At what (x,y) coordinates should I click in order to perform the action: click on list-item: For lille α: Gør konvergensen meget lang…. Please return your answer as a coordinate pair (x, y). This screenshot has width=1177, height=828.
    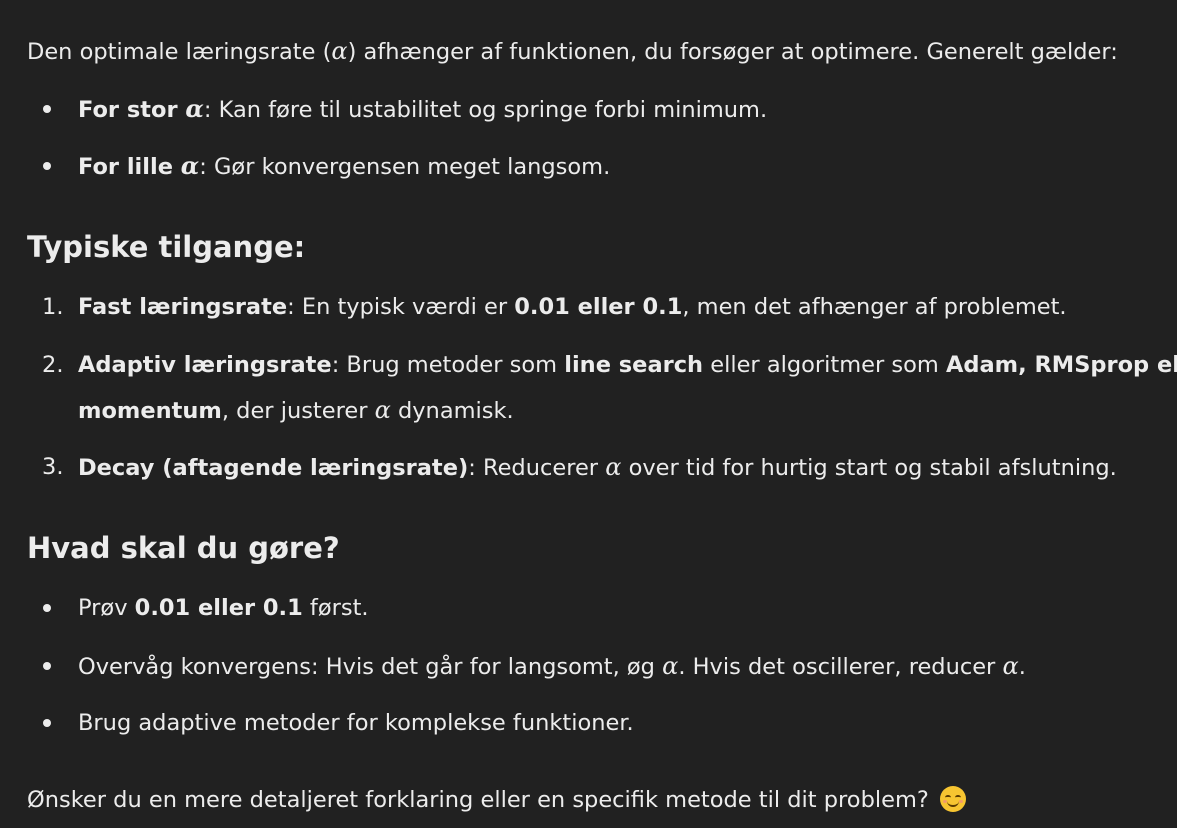
    Looking at the image, I should click on (344, 166).